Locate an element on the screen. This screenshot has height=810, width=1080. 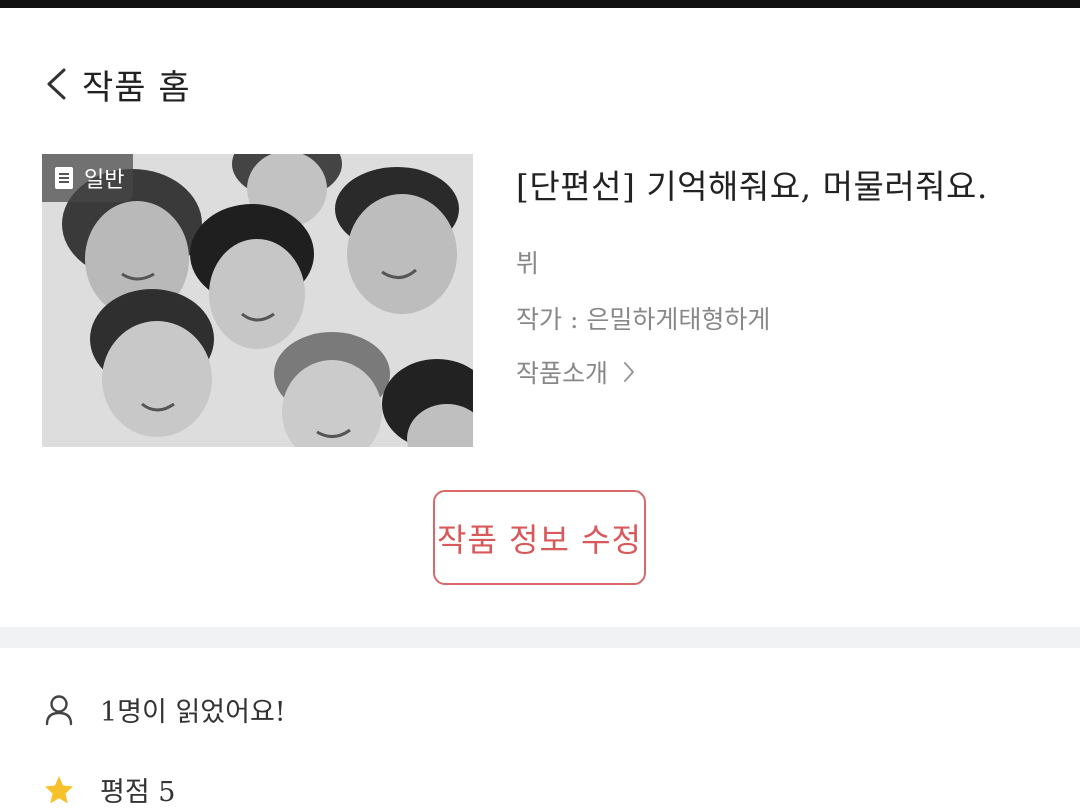
chevron-right-icon is located at coordinates (629, 372).